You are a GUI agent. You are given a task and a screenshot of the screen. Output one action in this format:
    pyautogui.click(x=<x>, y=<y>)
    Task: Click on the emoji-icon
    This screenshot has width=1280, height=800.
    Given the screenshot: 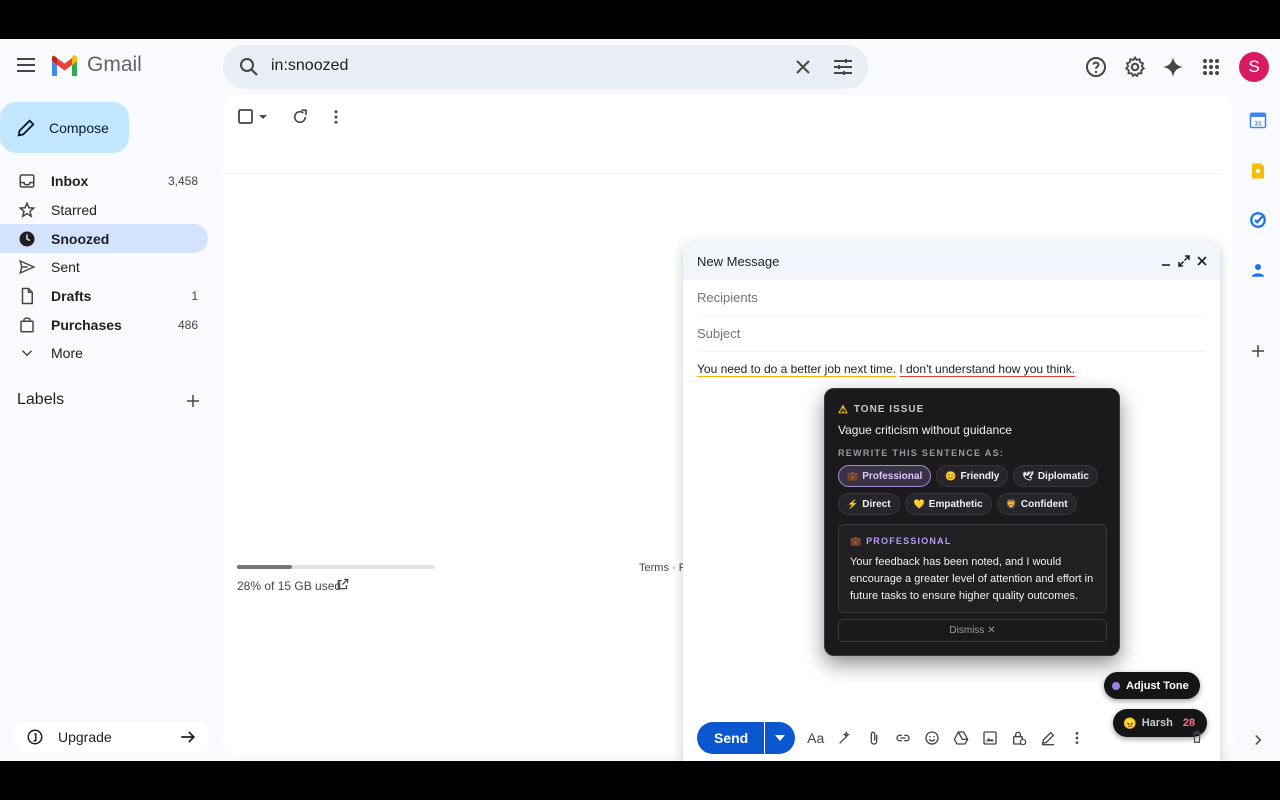 What is the action you would take?
    pyautogui.click(x=931, y=738)
    